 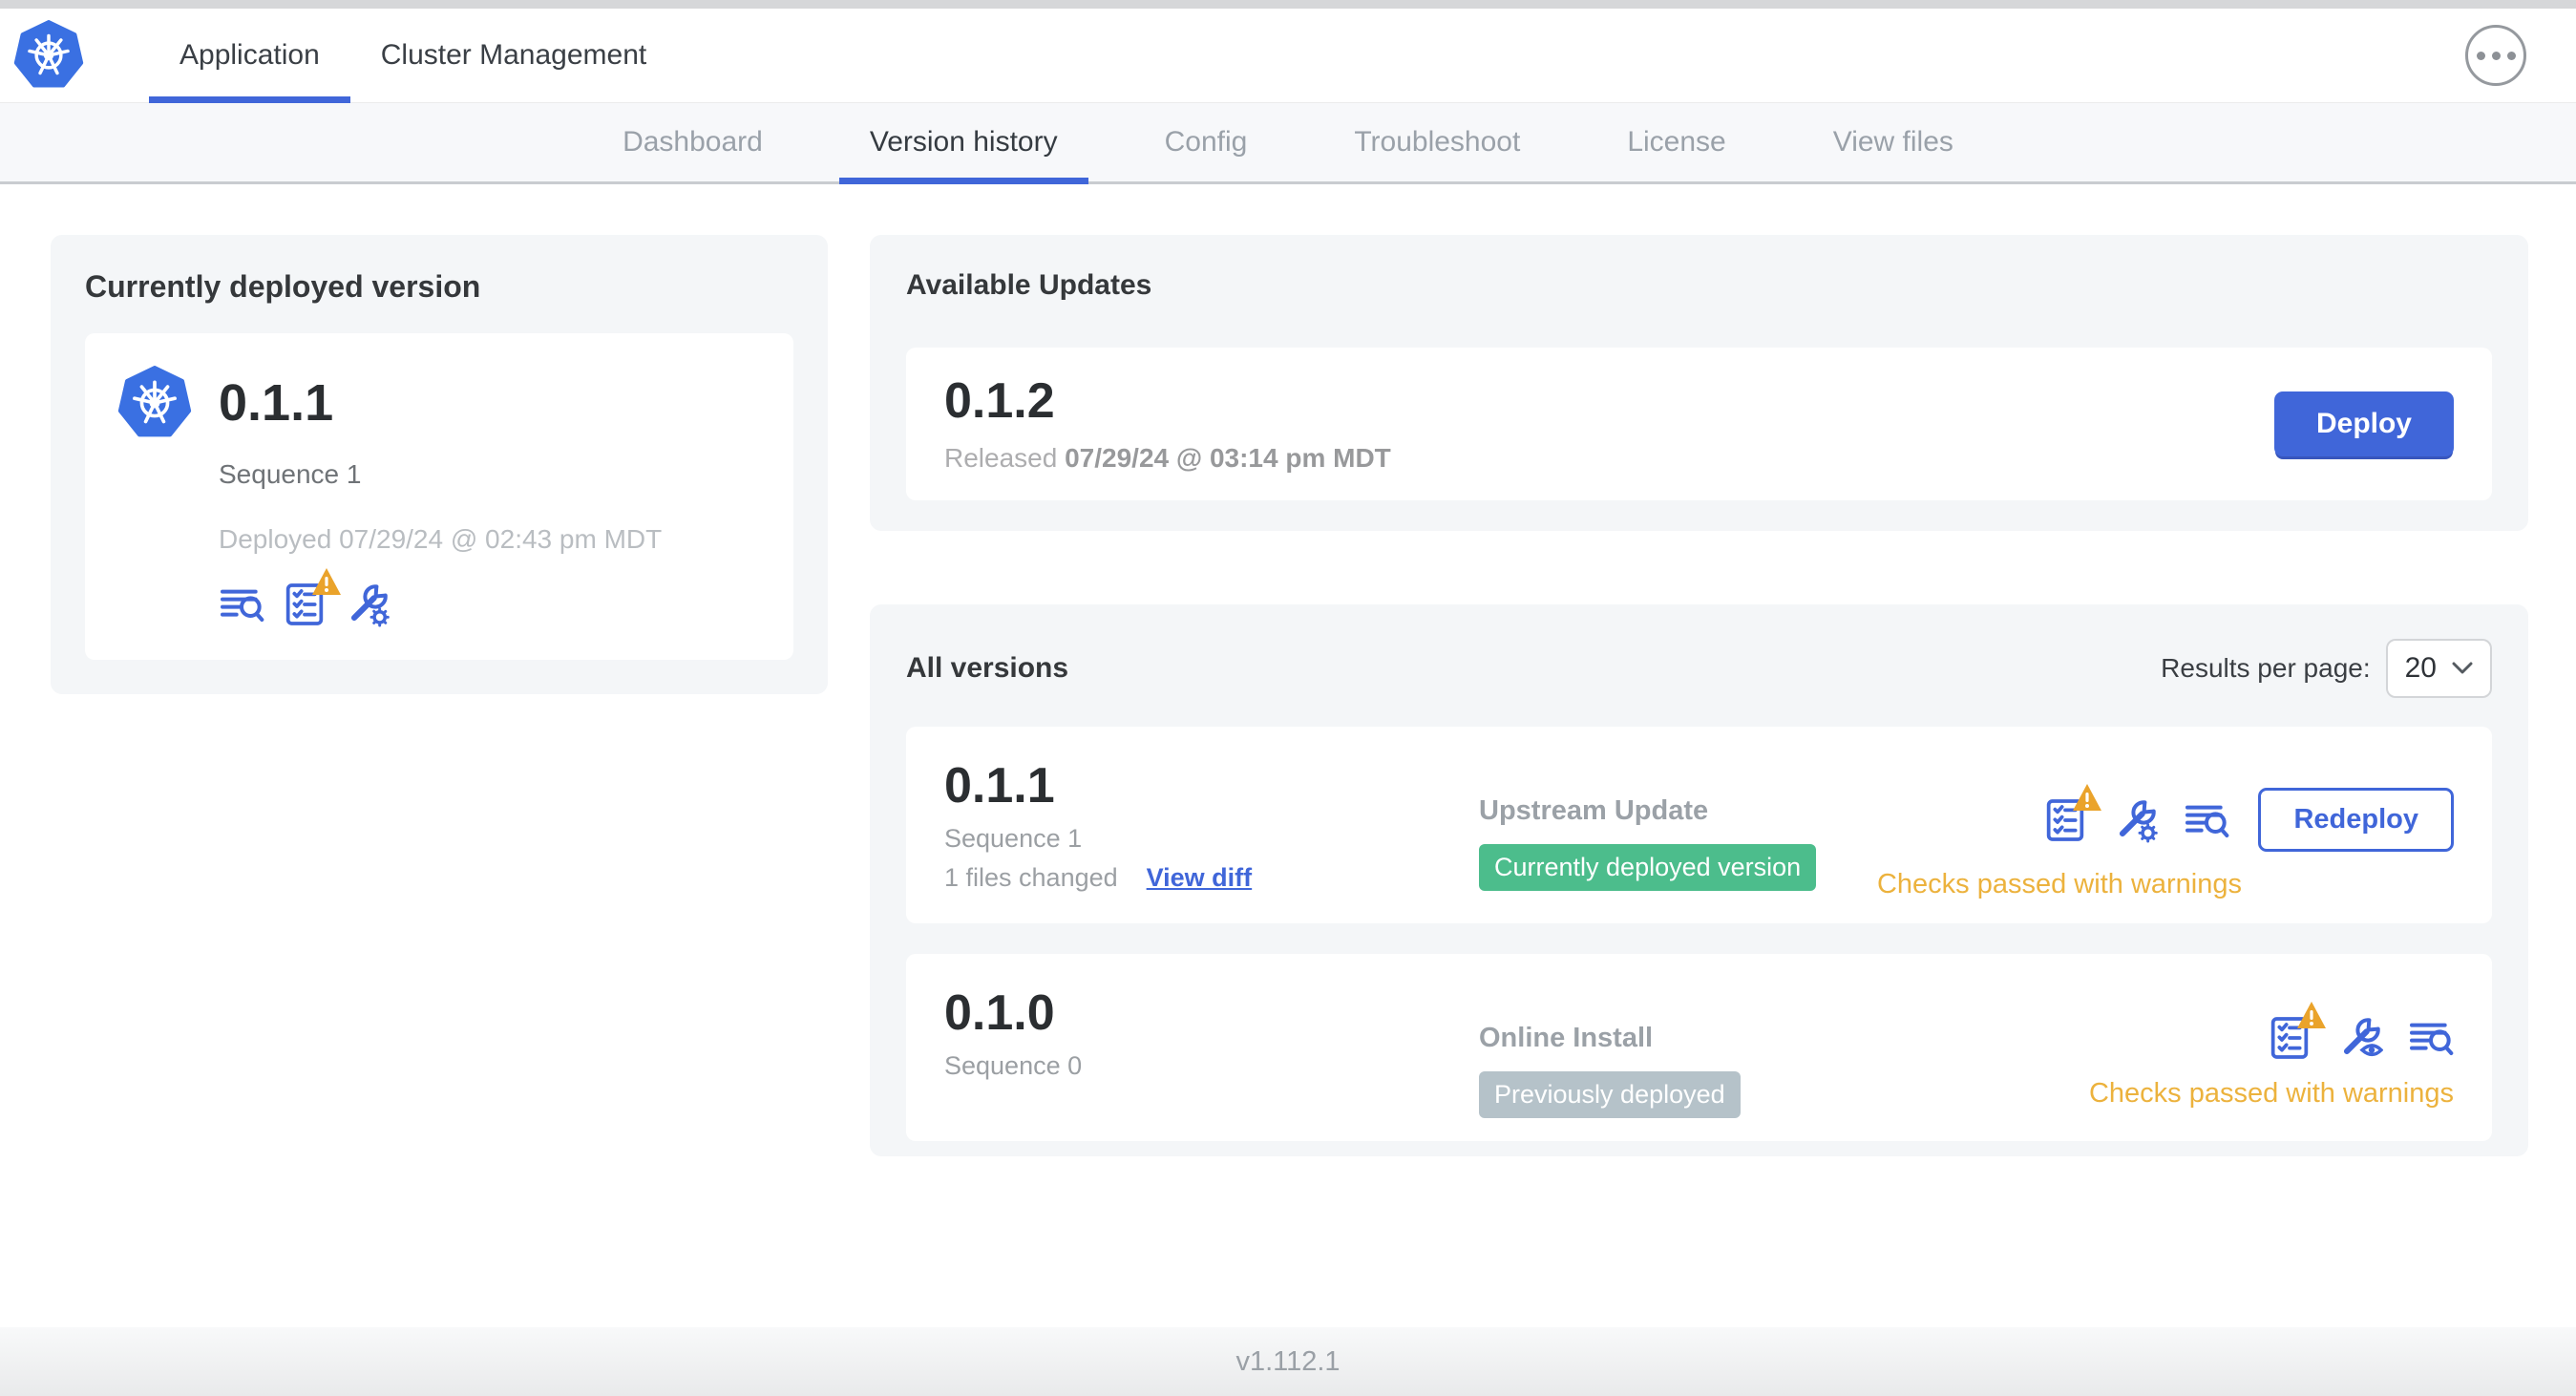 I want to click on previously-deployed-badge: Previously deployed, so click(x=1610, y=1094).